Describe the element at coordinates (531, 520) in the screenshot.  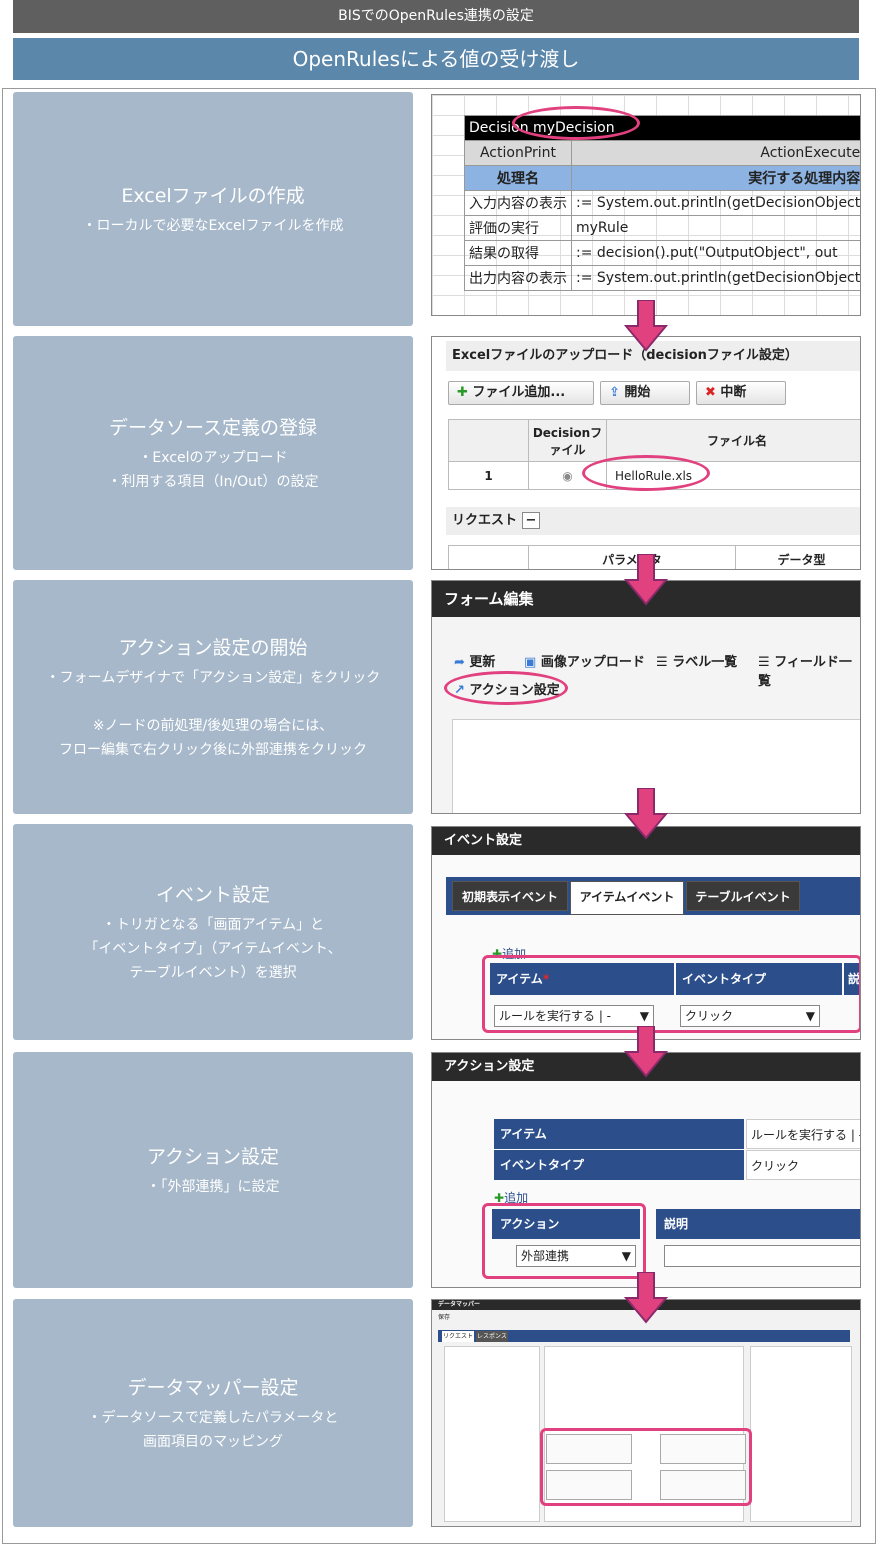
I see `collapse-icon: −` at that location.